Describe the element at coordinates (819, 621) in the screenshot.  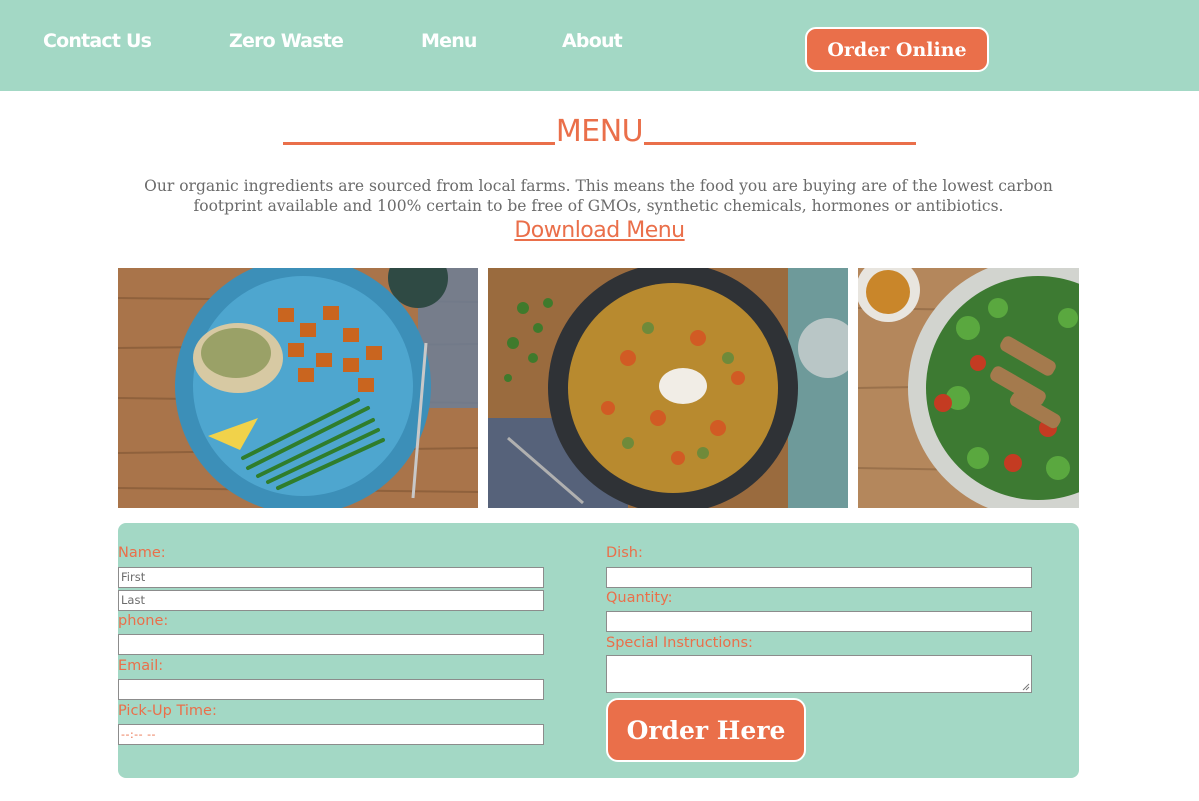
I see `quantity-input` at that location.